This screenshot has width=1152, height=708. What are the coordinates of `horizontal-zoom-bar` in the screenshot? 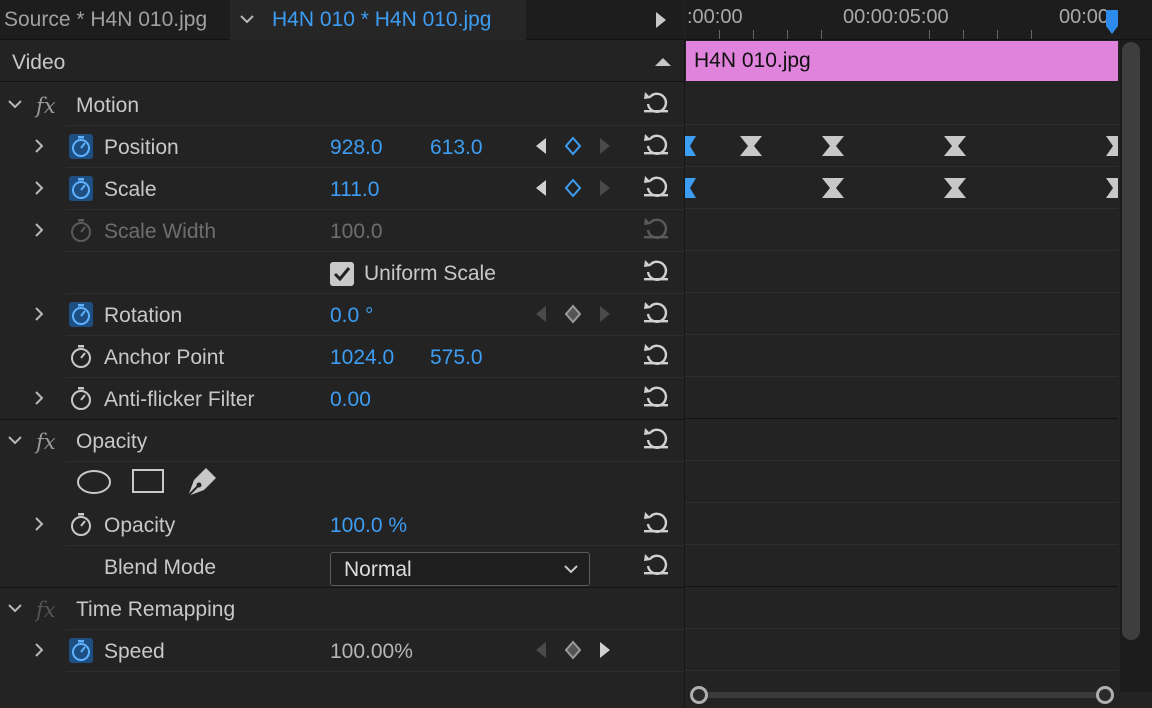 It's located at (903, 695).